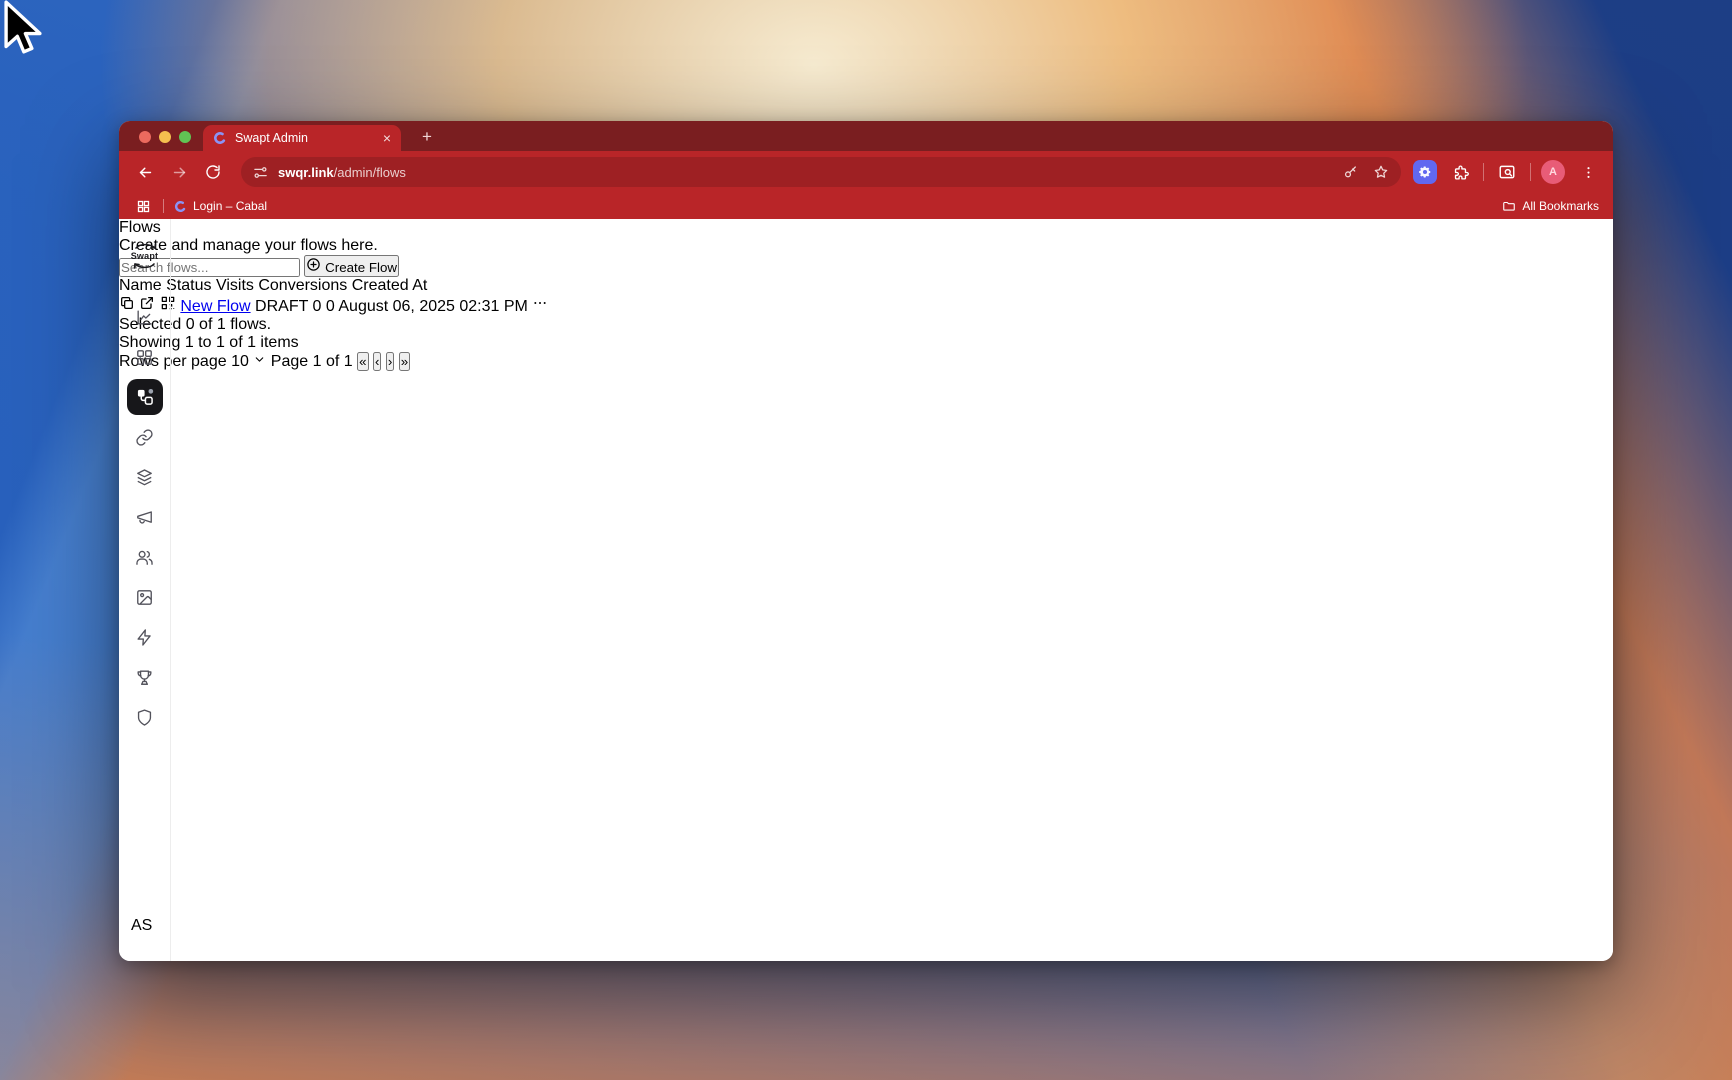  I want to click on rows-per-page-value: 10, so click(240, 361).